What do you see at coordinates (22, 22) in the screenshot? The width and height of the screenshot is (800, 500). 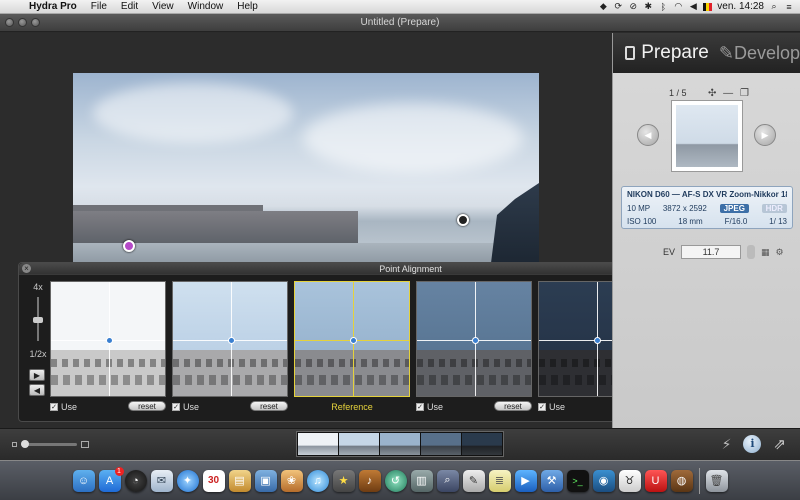 I see `minimize-window-button` at bounding box center [22, 22].